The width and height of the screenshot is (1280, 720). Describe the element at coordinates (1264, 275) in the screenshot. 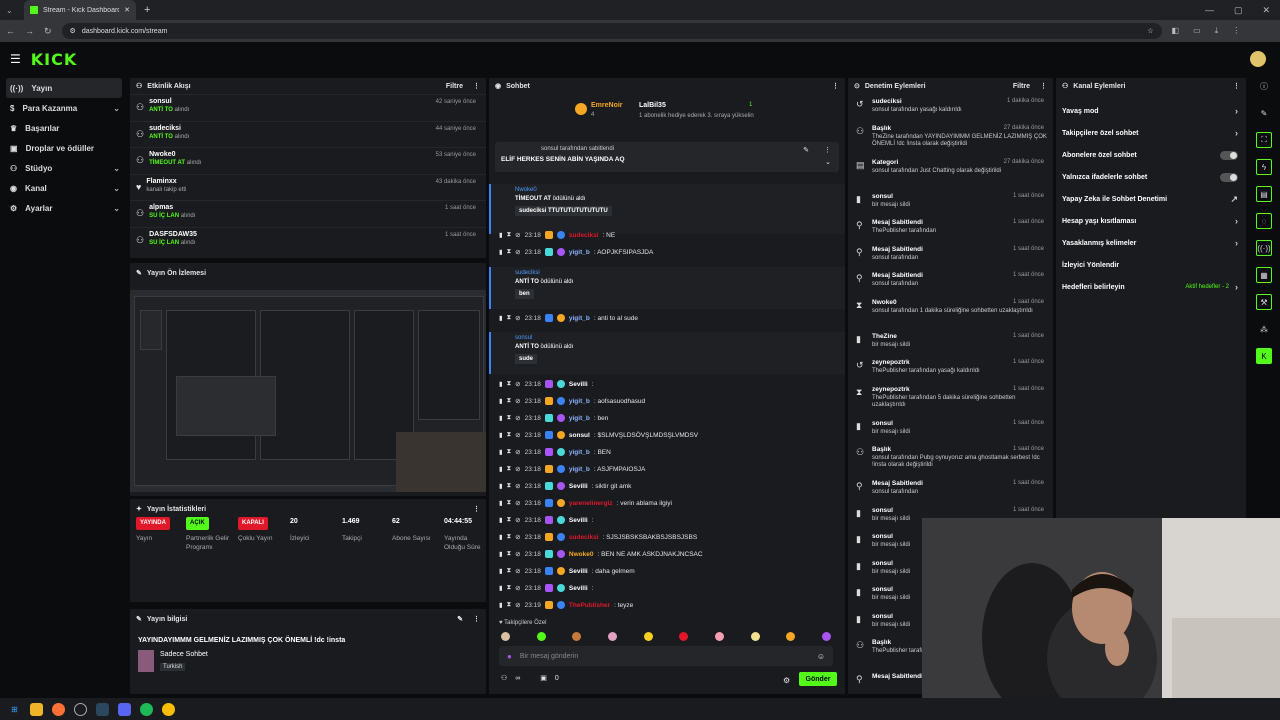

I see `layout-icon: ▦` at that location.